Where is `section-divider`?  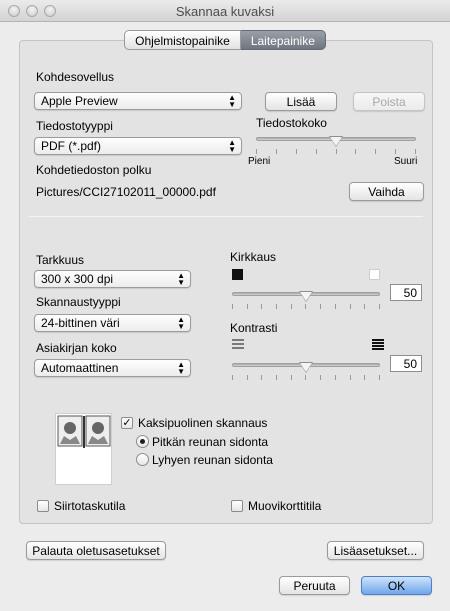
section-divider is located at coordinates (226, 216).